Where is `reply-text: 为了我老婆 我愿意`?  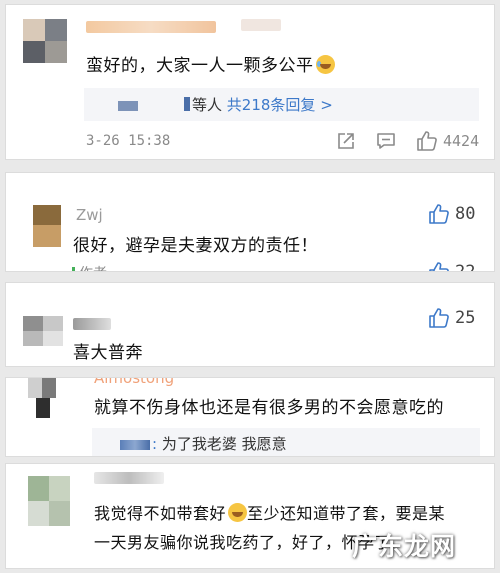 reply-text: 为了我老婆 我愿意 is located at coordinates (224, 444).